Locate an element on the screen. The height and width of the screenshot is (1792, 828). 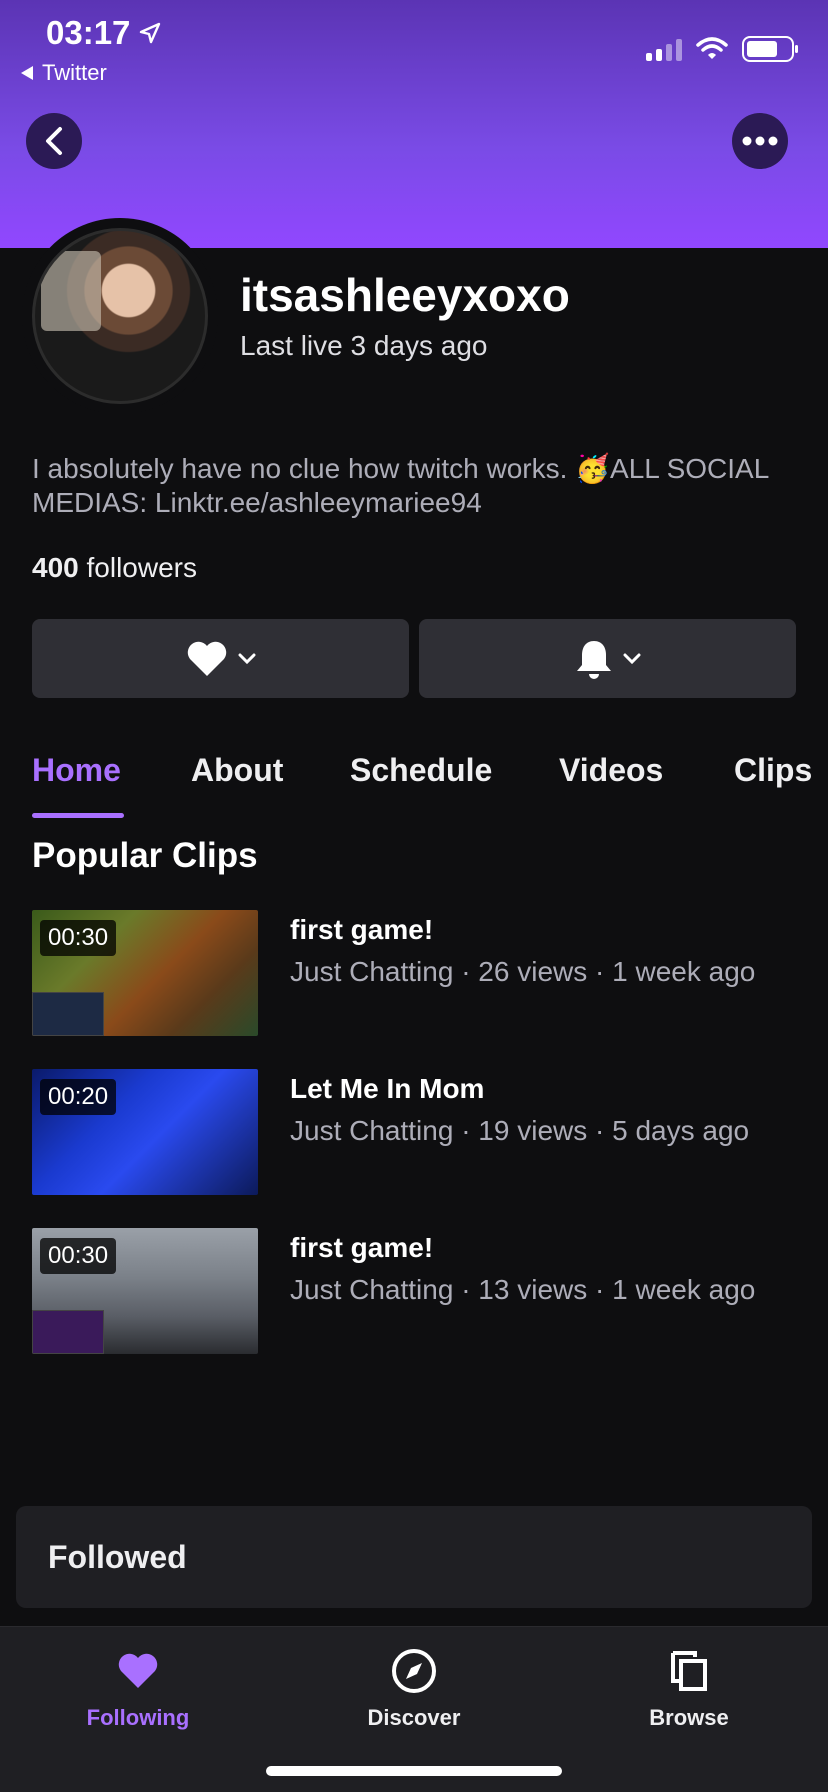
nav-following: Following is located at coordinates (138, 1687).